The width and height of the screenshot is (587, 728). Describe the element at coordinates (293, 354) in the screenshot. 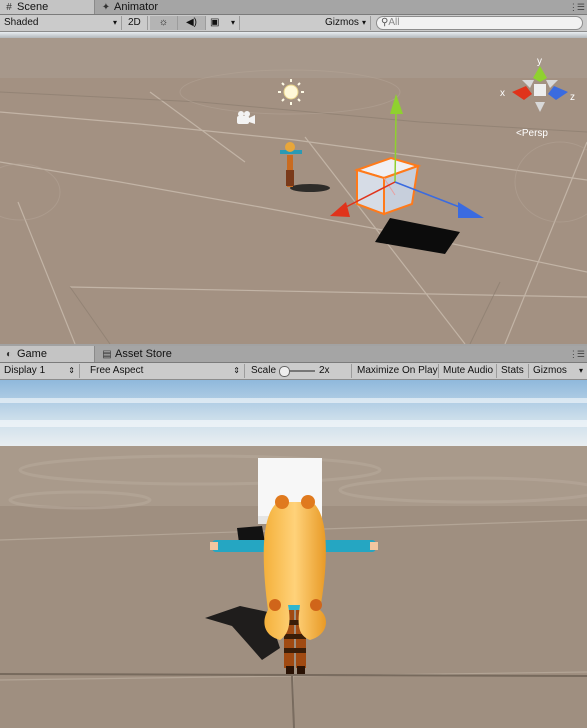

I see `game-tab-bar: ◐ Game ▤ Asset Store ⋮☰` at that location.